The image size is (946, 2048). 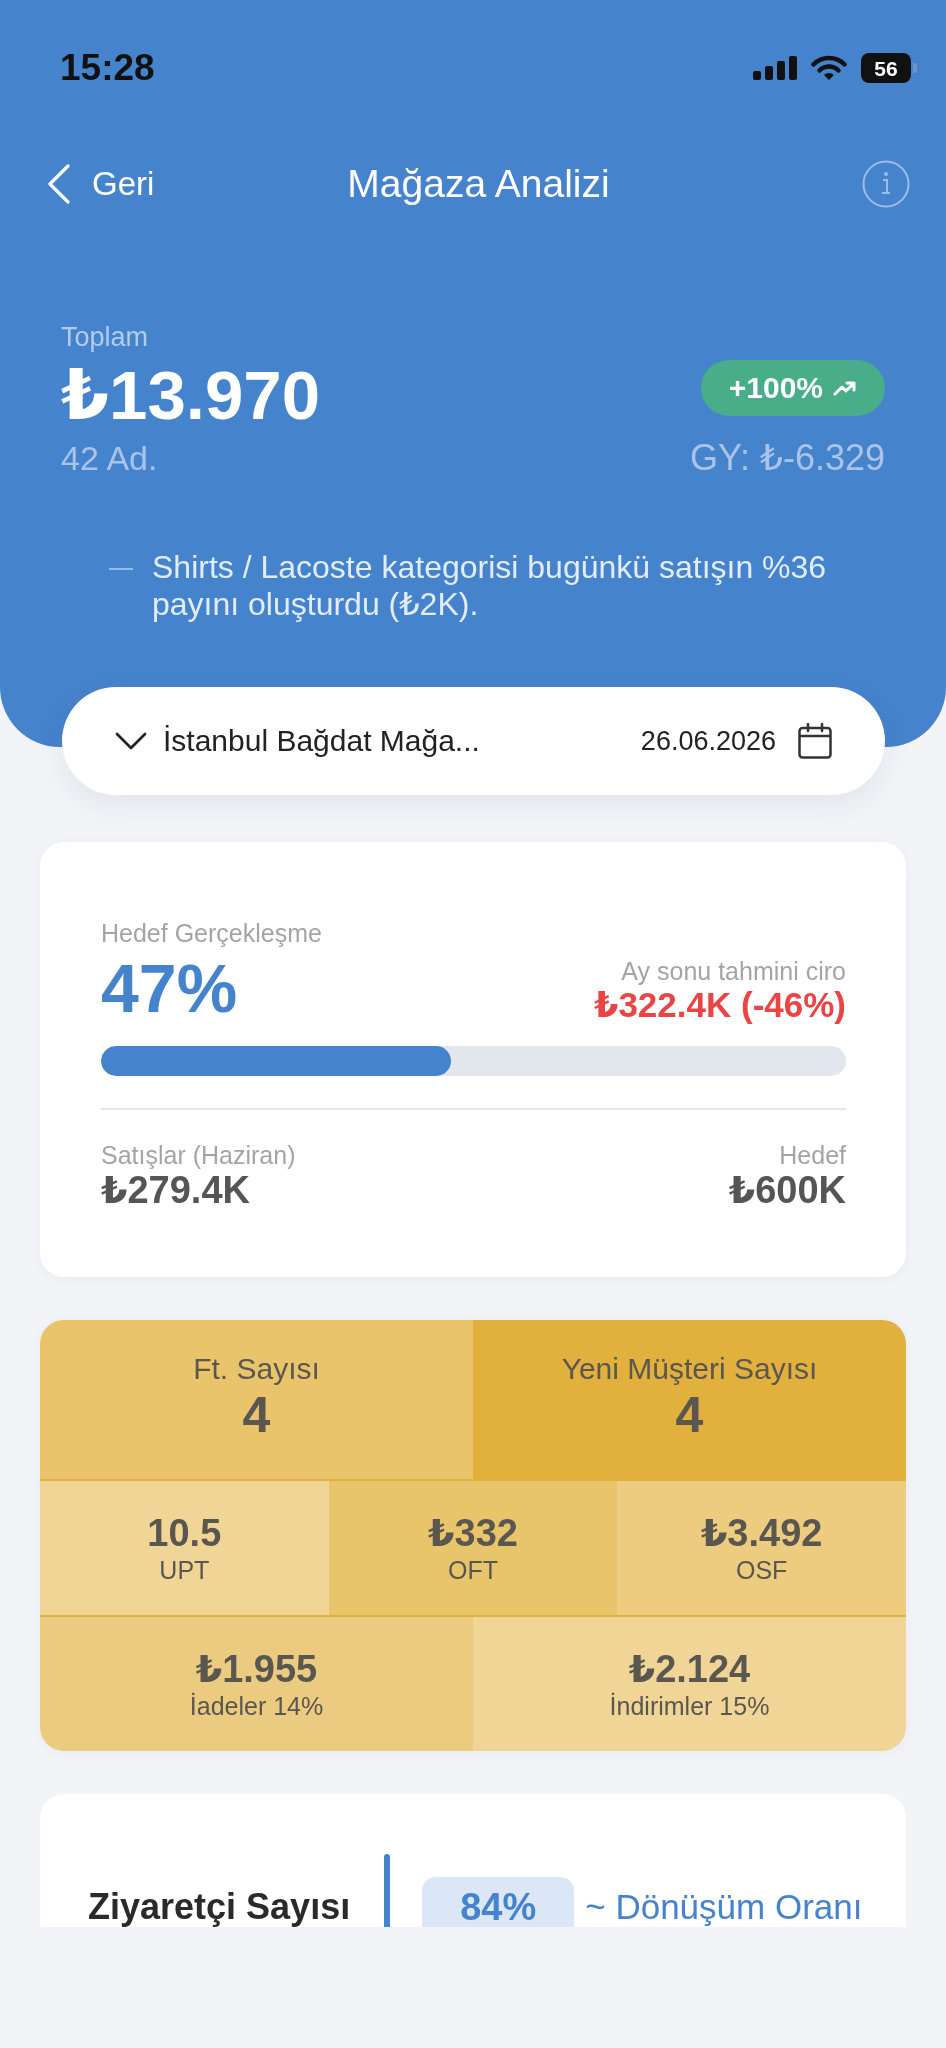 I want to click on chevron-down-icon, so click(x=131, y=741).